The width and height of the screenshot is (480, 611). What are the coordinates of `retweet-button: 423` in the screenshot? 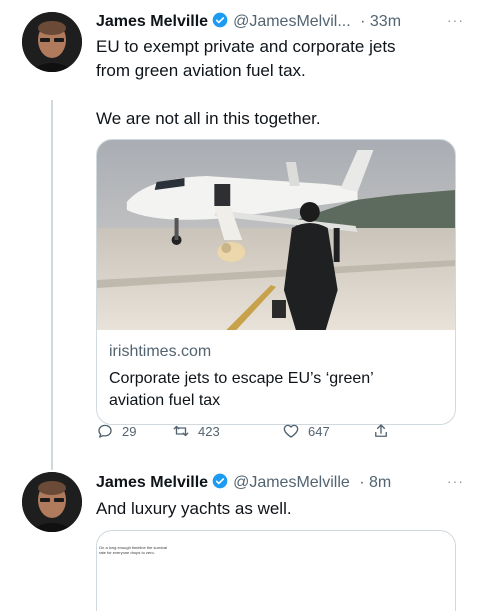 It's located at (196, 431).